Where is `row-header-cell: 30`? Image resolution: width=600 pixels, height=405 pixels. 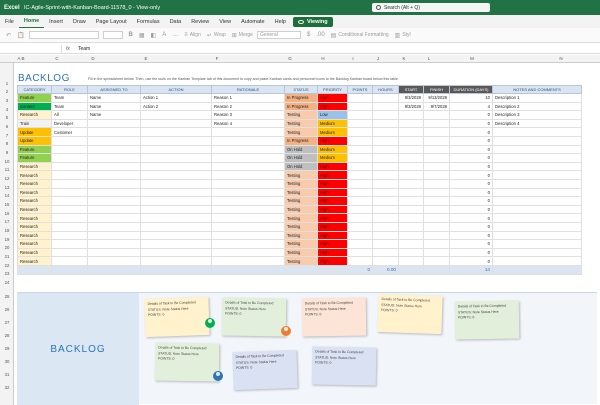 row-header-cell: 30 is located at coordinates (7, 361).